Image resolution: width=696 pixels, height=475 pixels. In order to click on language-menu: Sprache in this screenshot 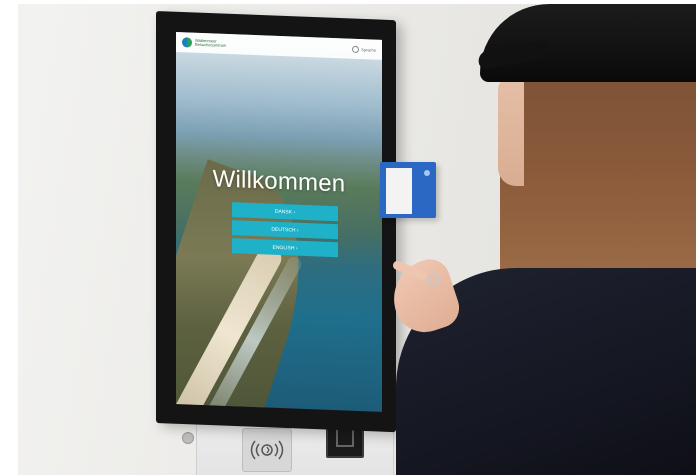, I will do `click(364, 49)`.